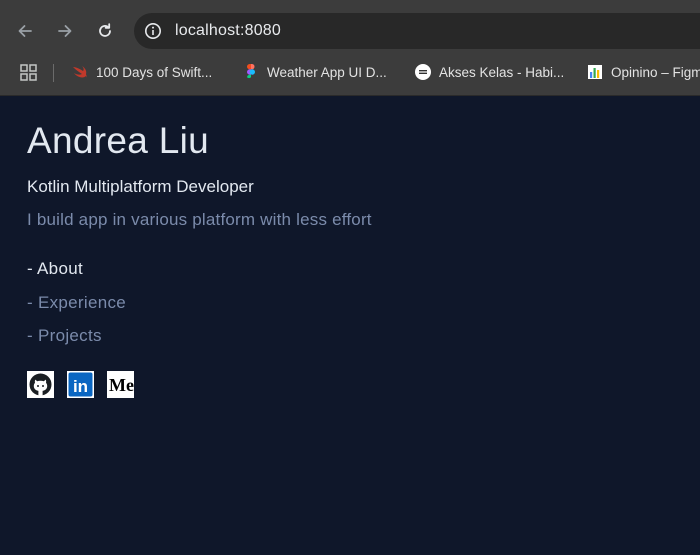 Image resolution: width=700 pixels, height=555 pixels. What do you see at coordinates (655, 72) in the screenshot?
I see `bookmark-label: Opinino – Figm` at bounding box center [655, 72].